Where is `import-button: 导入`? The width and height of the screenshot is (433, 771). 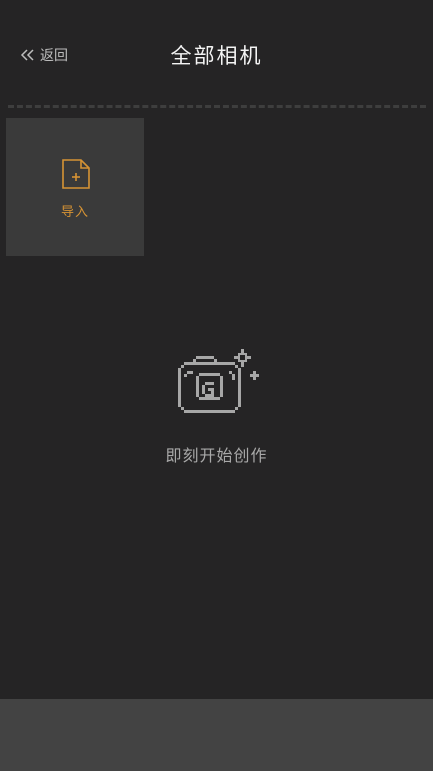 import-button: 导入 is located at coordinates (75, 187).